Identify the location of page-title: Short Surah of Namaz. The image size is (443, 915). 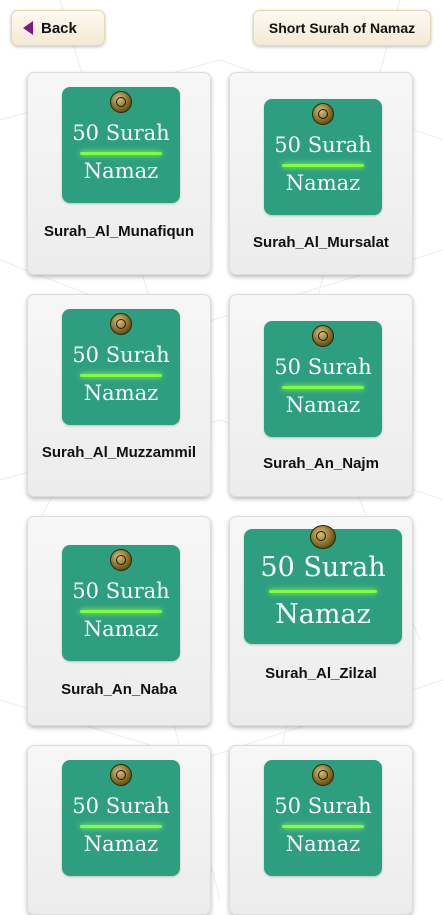
(342, 28).